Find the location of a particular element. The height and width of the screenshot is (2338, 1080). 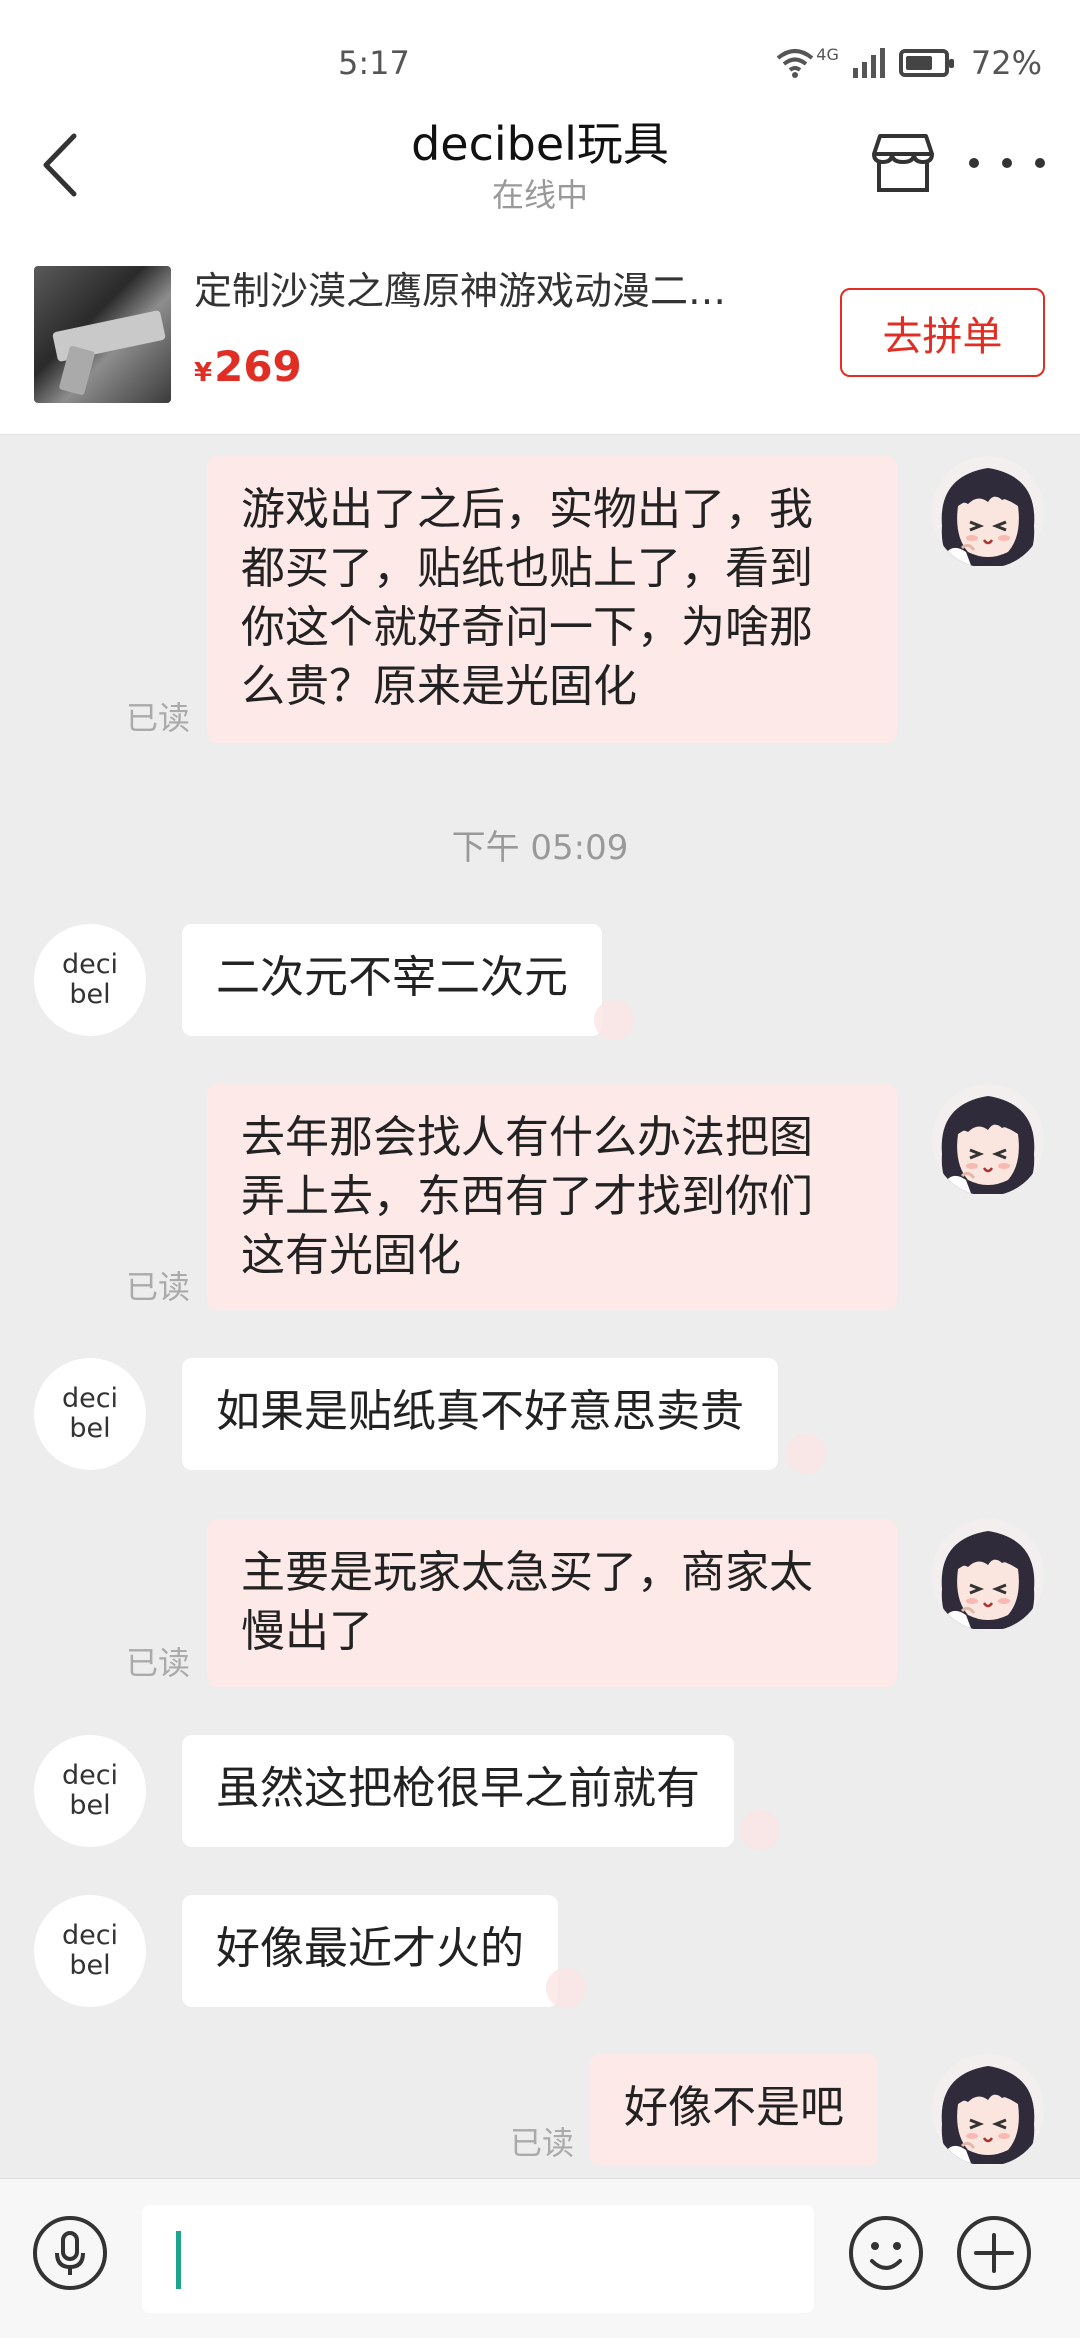

chat-header: decibel玩具 在线中 is located at coordinates (540, 170).